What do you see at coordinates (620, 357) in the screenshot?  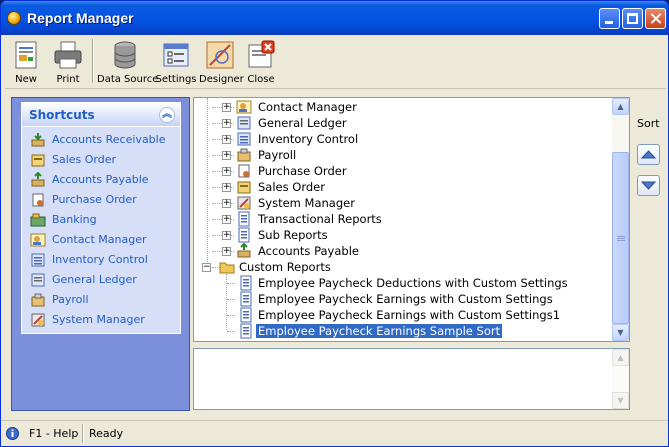 I see `description-scroll-up-button: ▲` at bounding box center [620, 357].